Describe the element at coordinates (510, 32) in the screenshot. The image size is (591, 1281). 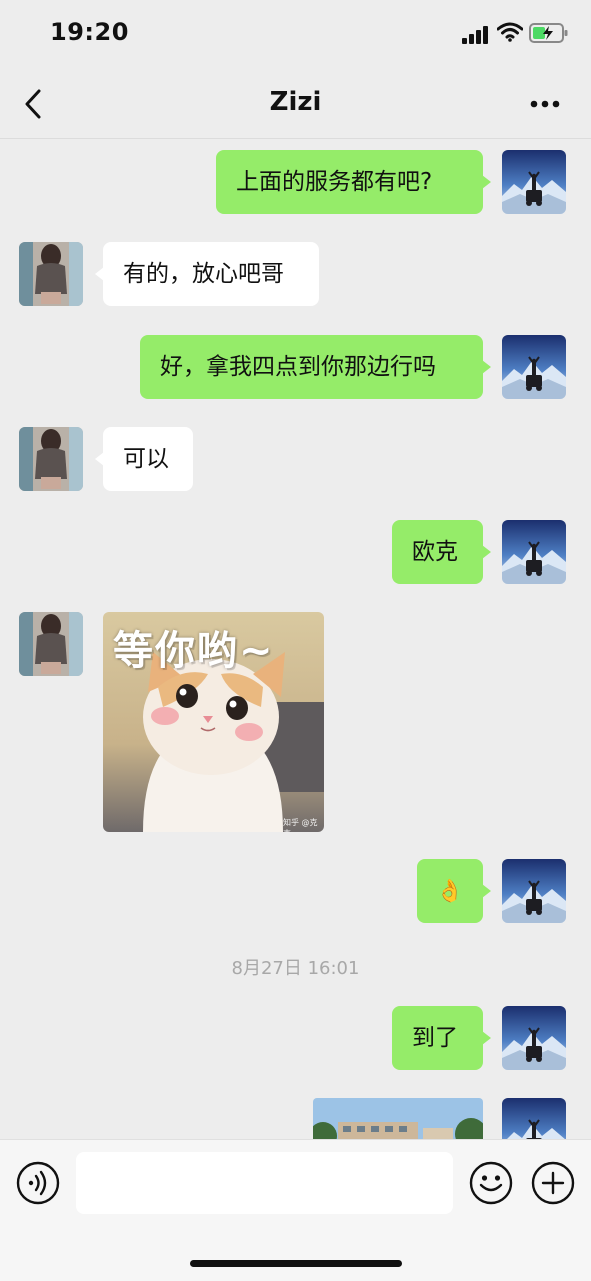
I see `wifi-icon` at that location.